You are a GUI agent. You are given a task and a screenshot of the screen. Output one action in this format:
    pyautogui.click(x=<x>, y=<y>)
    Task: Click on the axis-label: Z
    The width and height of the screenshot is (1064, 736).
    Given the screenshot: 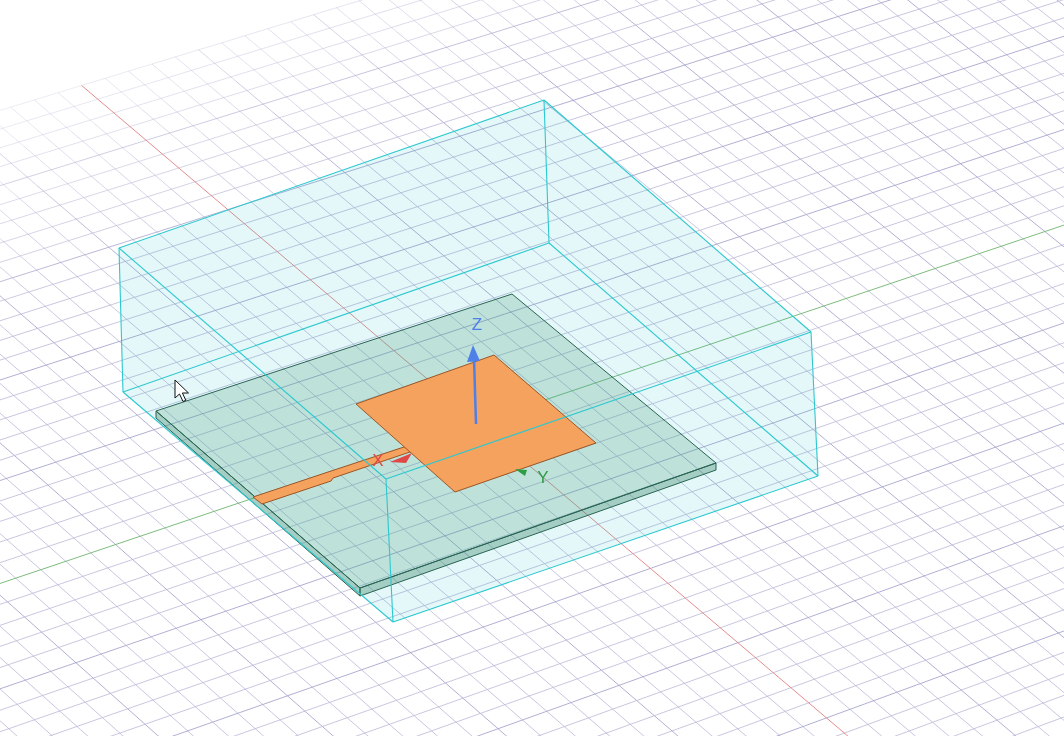 What is the action you would take?
    pyautogui.click(x=477, y=324)
    